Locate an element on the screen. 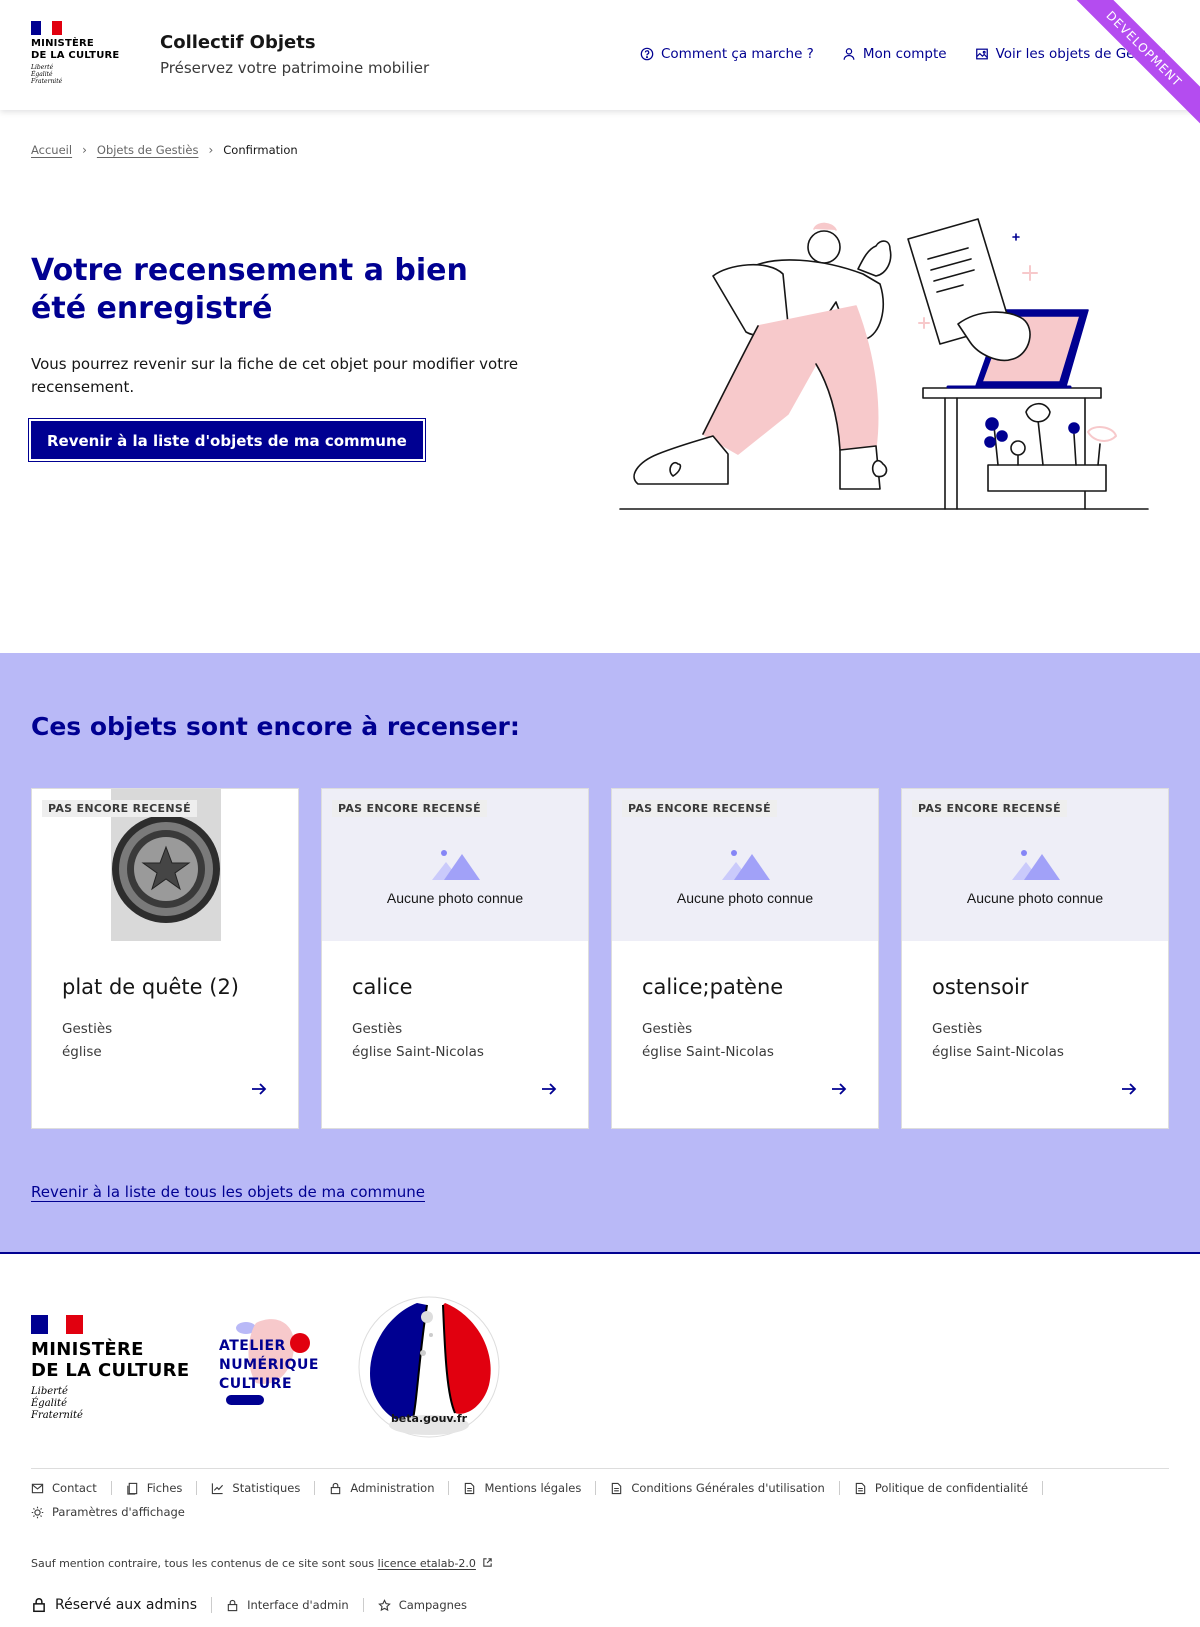 Image resolution: width=1200 pixels, height=1627 pixels. footer-link-cgu: Conditions Générales d'utilisation is located at coordinates (725, 1488).